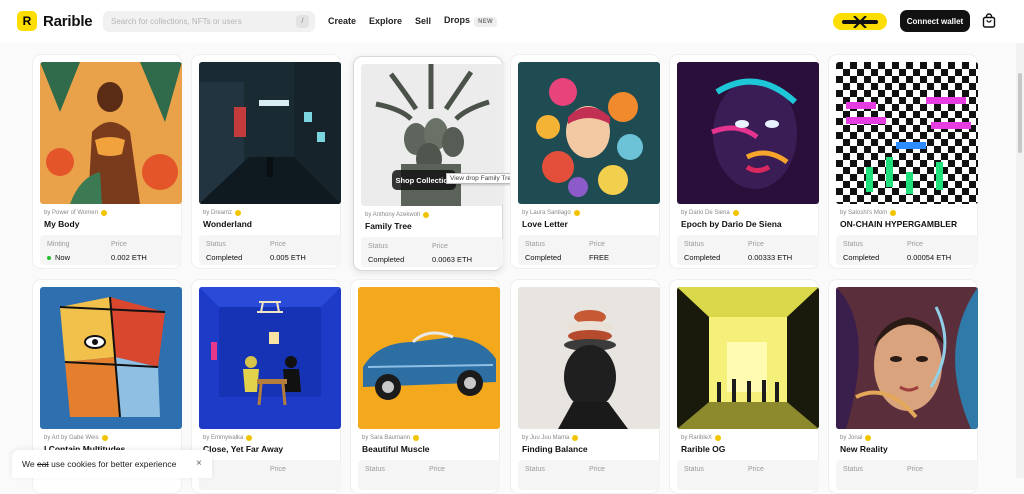  Describe the element at coordinates (222, 213) in the screenshot. I see `creator-label: by Dreamz` at that location.